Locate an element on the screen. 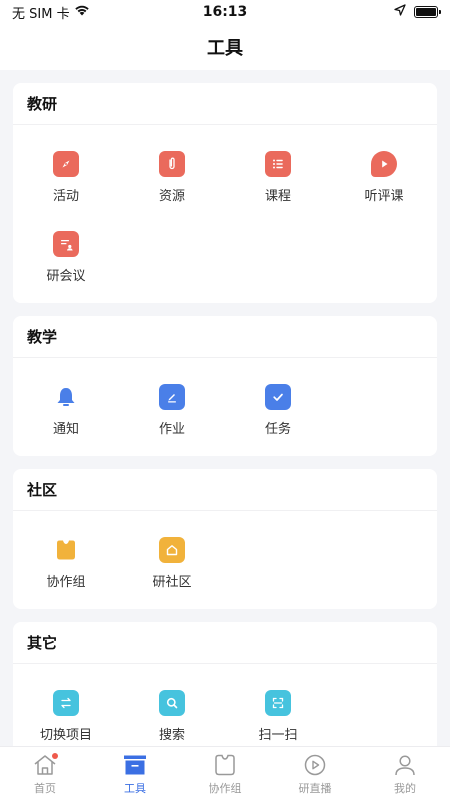 The height and width of the screenshot is (800, 450). status-right is located at coordinates (417, 12).